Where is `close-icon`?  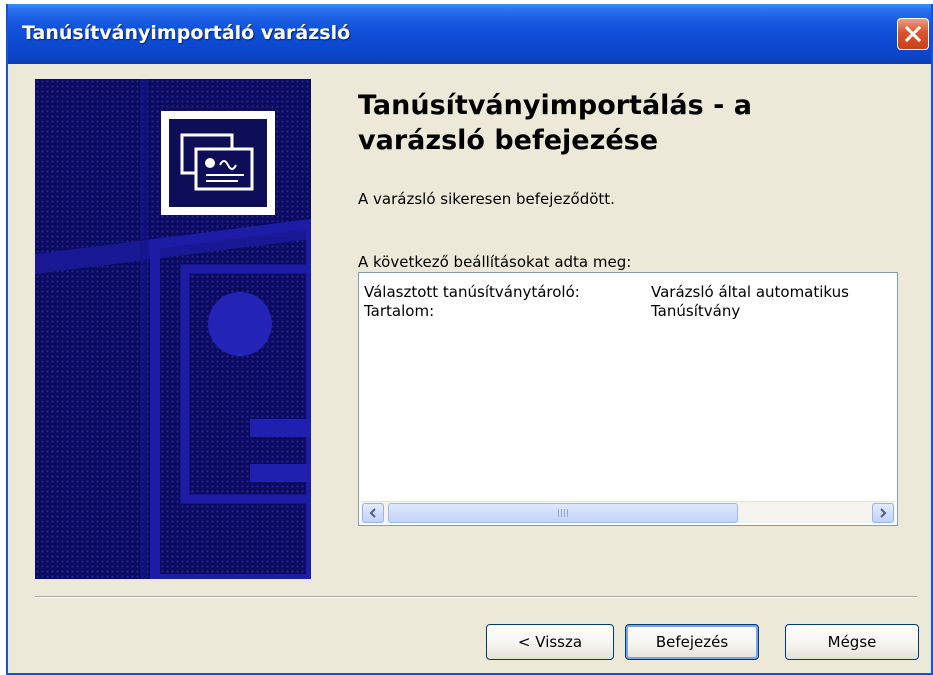
close-icon is located at coordinates (913, 34).